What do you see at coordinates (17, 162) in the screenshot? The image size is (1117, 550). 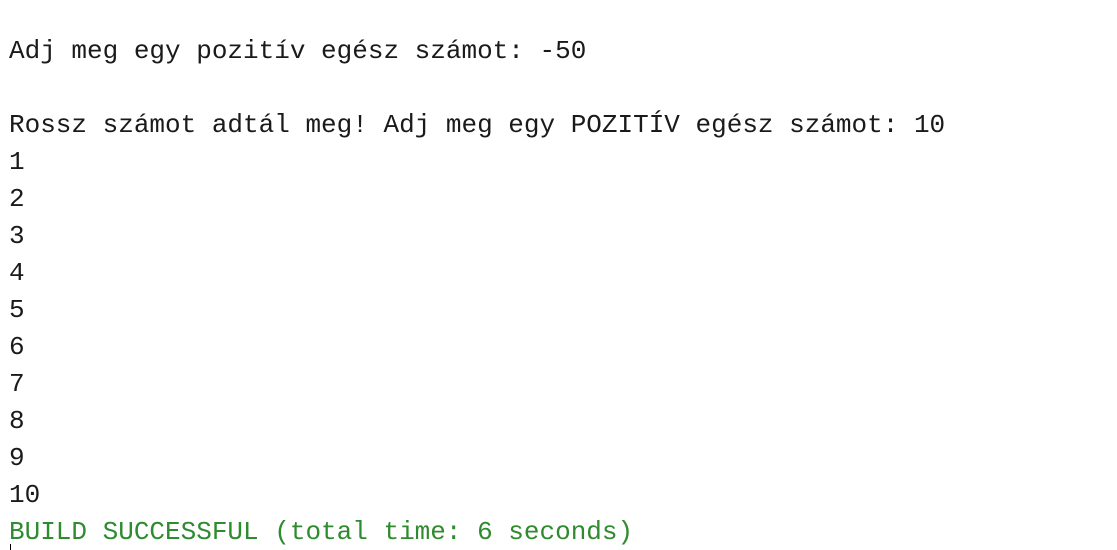 I see `output-number-line: 1` at bounding box center [17, 162].